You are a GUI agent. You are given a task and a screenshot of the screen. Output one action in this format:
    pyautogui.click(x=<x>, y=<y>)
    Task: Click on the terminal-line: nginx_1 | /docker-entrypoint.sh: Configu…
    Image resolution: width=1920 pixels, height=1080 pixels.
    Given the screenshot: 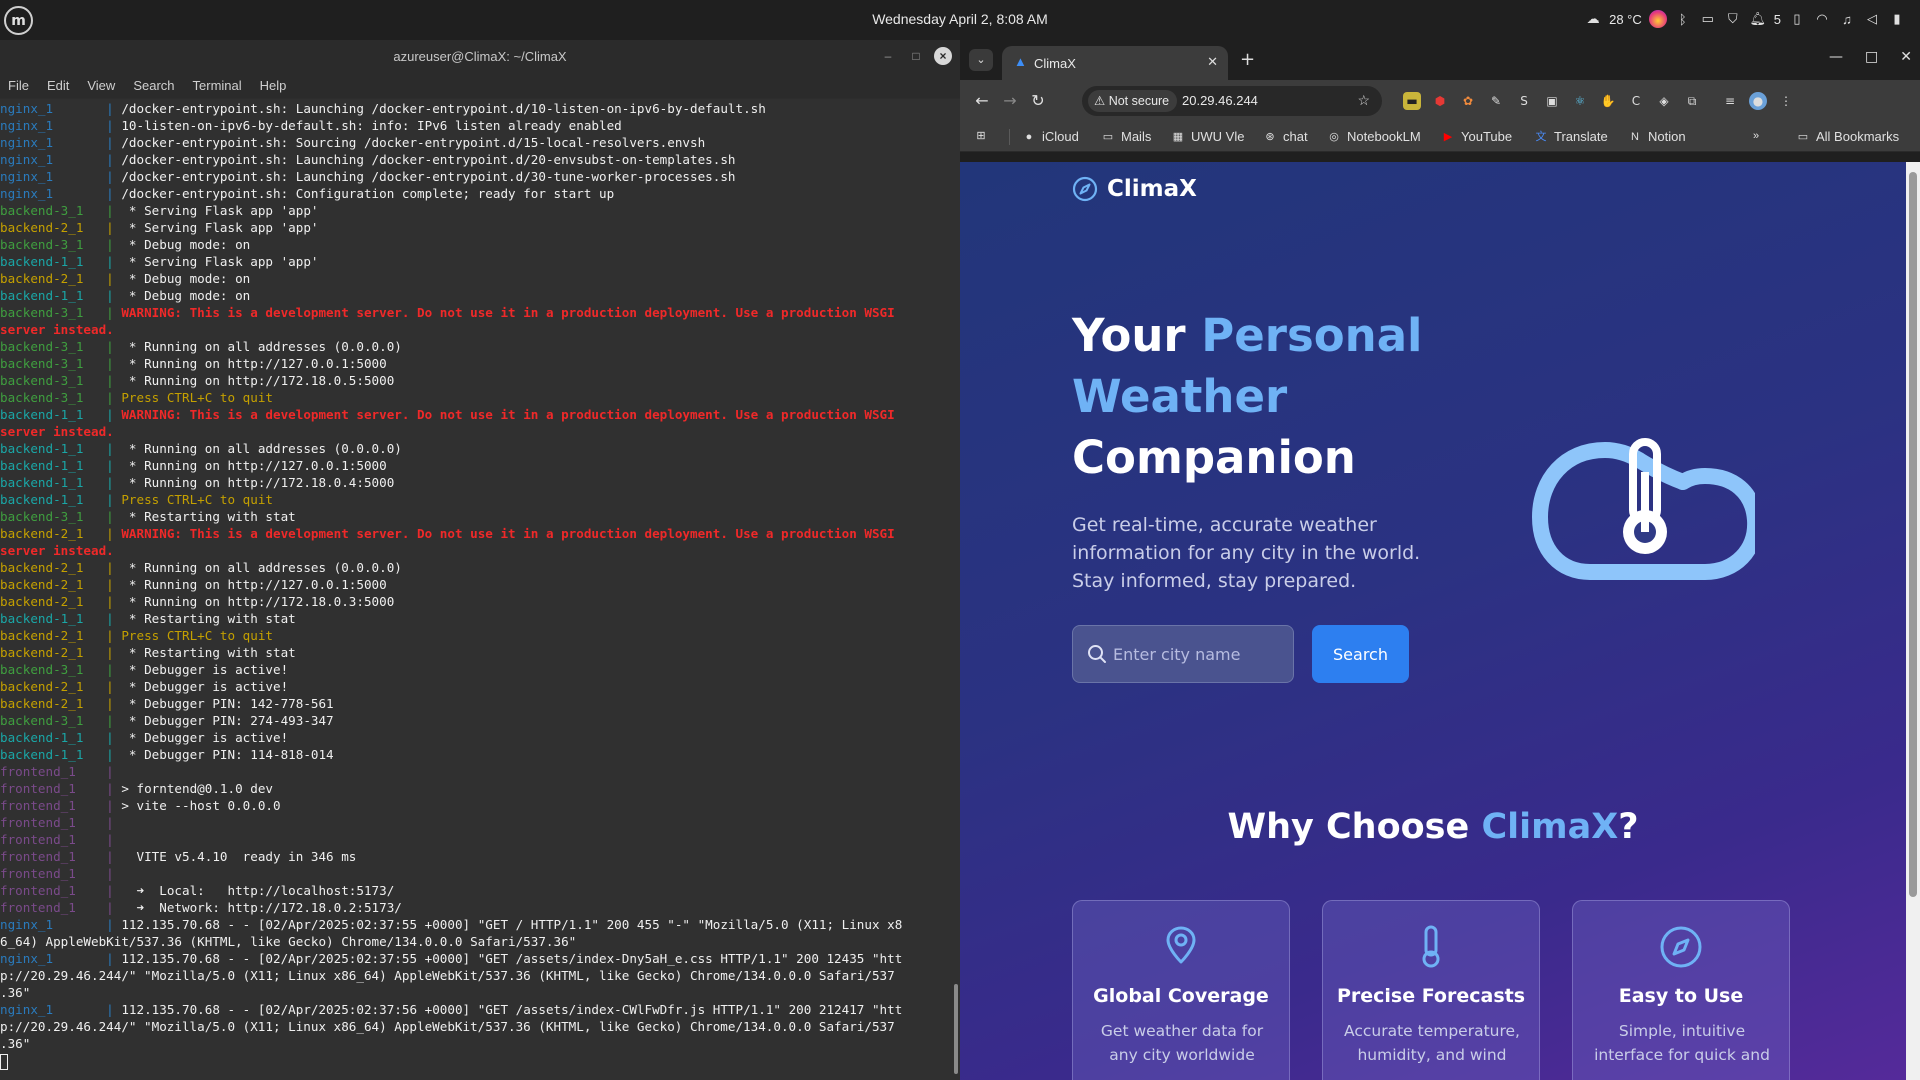 What is the action you would take?
    pyautogui.click(x=476, y=193)
    